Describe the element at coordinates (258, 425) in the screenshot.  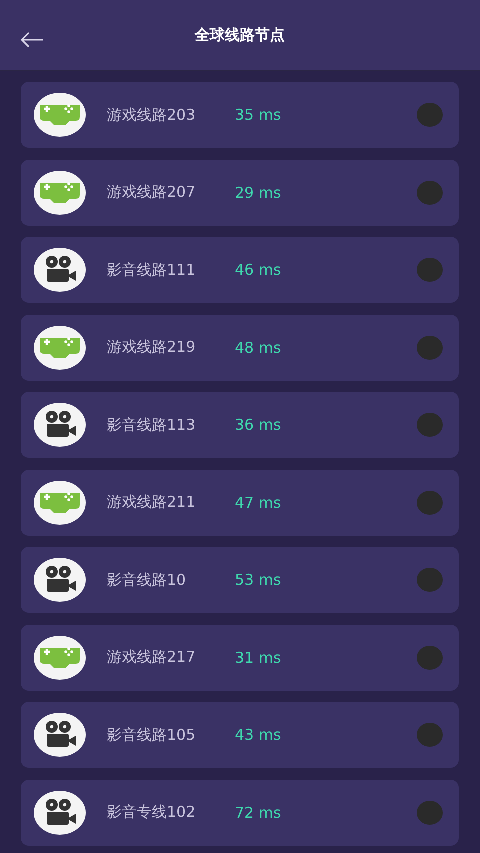
I see `latency-value: 36 ms` at that location.